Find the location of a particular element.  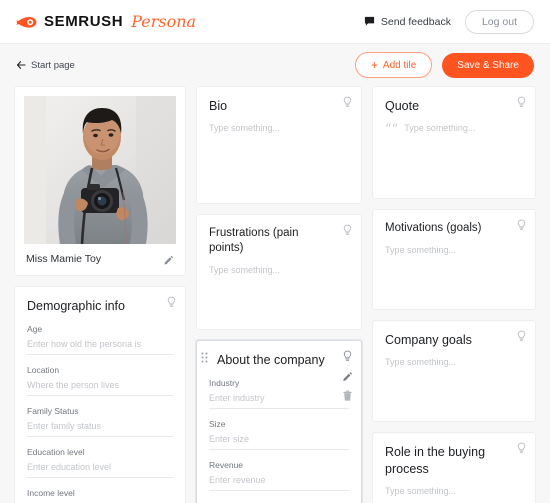

card-icons-motivations is located at coordinates (521, 225).